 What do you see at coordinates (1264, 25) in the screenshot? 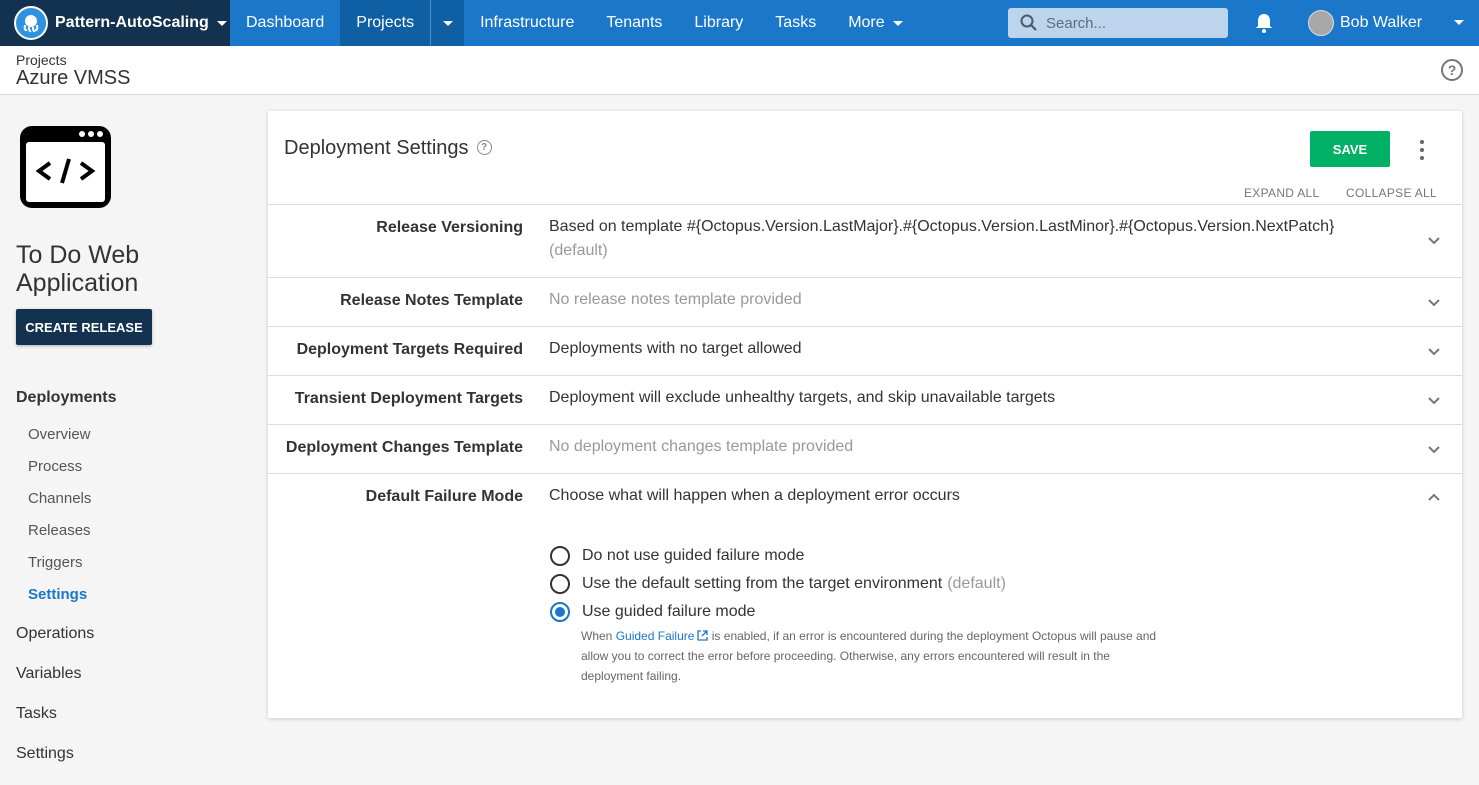
I see `notifications-bell-icon` at bounding box center [1264, 25].